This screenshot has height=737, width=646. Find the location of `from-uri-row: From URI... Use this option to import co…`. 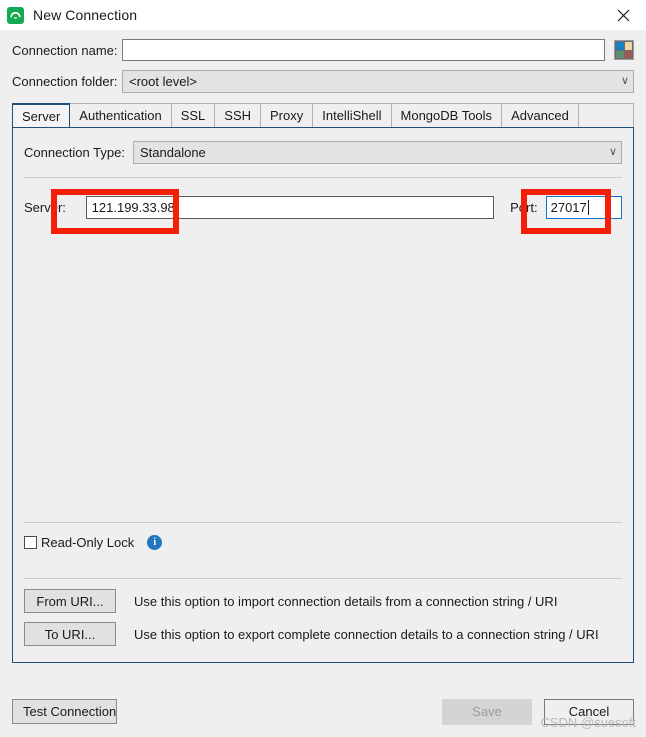

from-uri-row: From URI... Use this option to import co… is located at coordinates (323, 601).